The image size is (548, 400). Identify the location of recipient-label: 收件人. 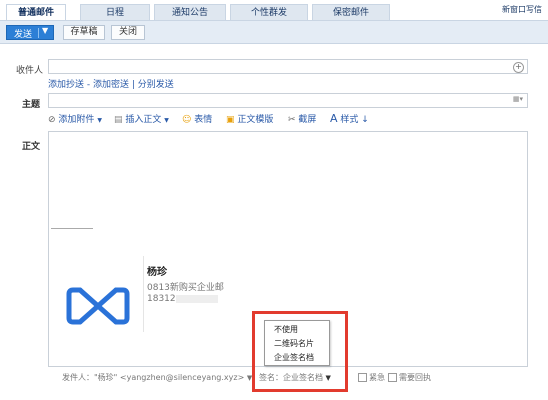
(30, 71).